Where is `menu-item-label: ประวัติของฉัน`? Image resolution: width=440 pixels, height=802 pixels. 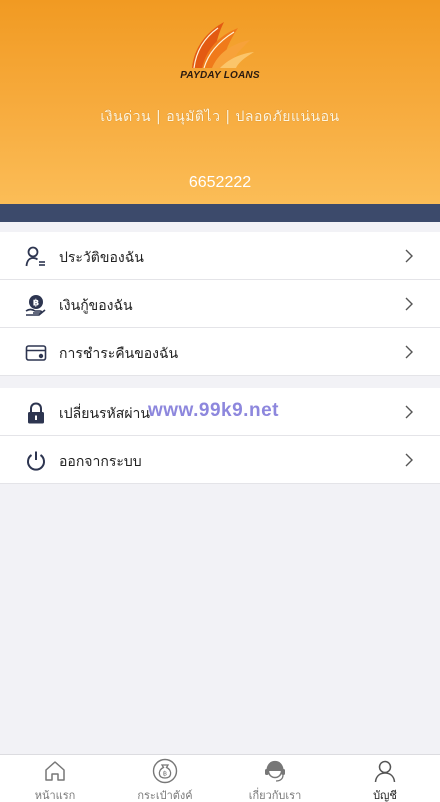
menu-item-label: ประวัติของฉัน is located at coordinates (101, 258).